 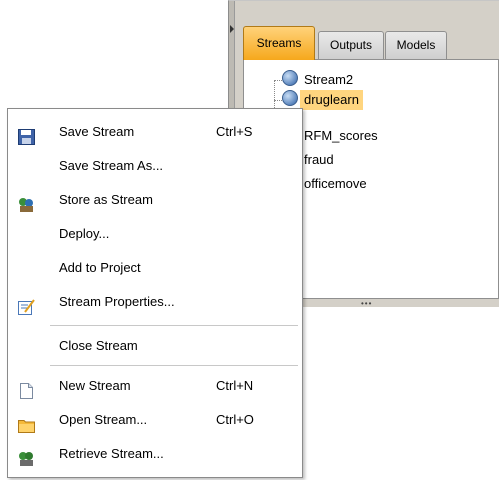 What do you see at coordinates (319, 160) in the screenshot?
I see `stream-item-fraud: fraud` at bounding box center [319, 160].